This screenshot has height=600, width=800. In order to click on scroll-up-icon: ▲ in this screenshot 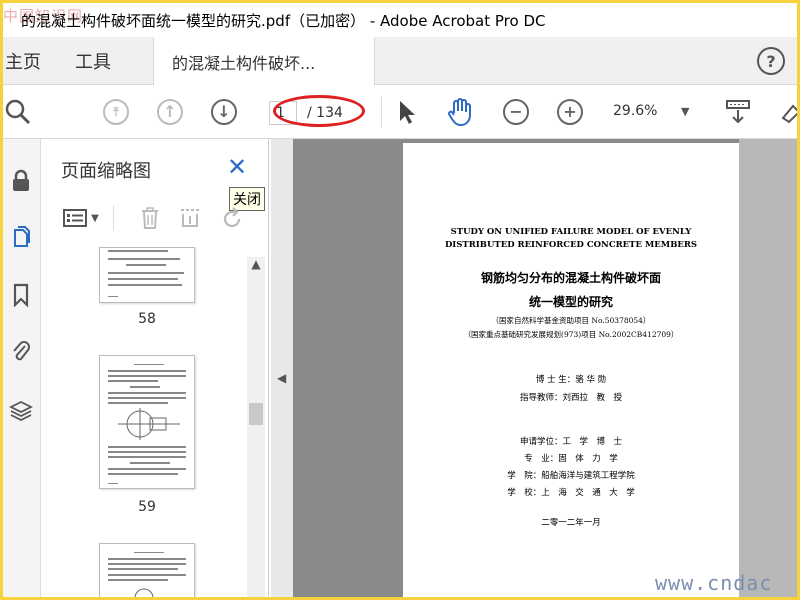, I will do `click(256, 266)`.